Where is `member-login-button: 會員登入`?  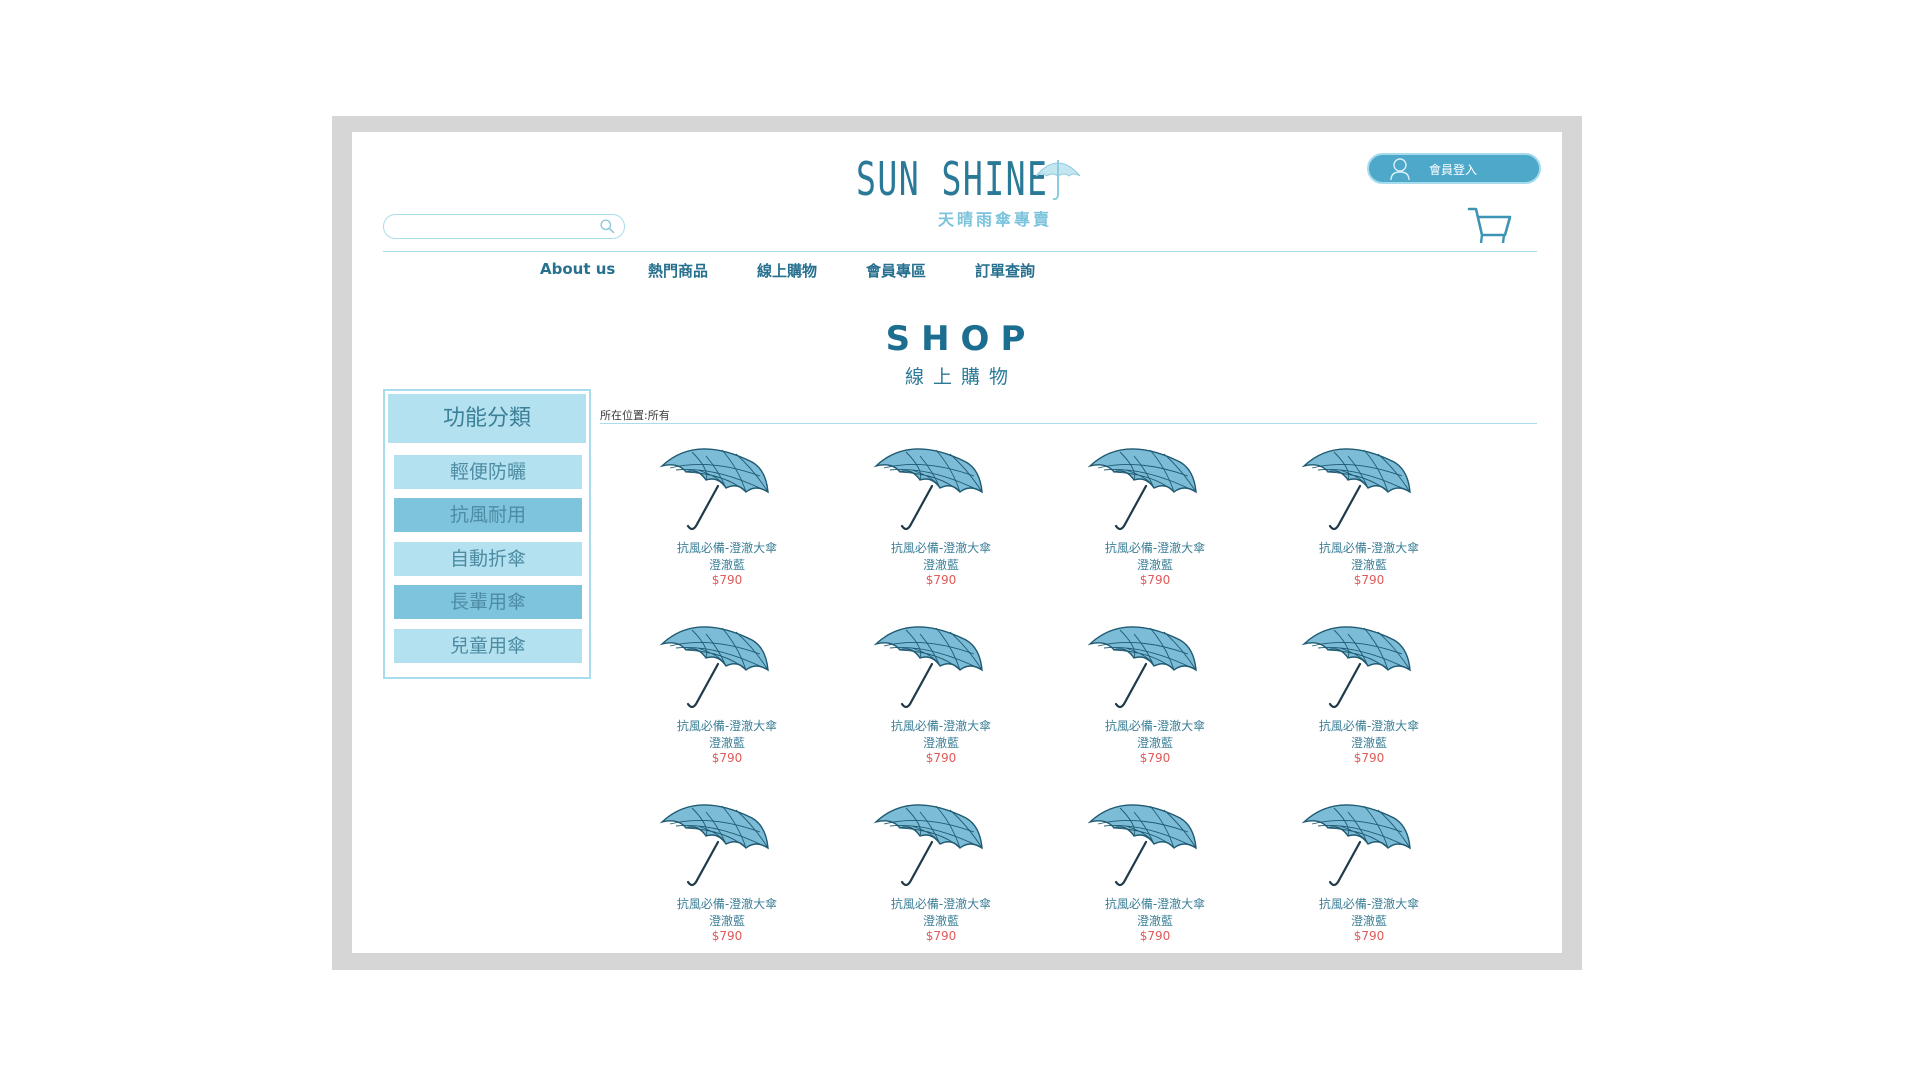 member-login-button: 會員登入 is located at coordinates (1454, 168).